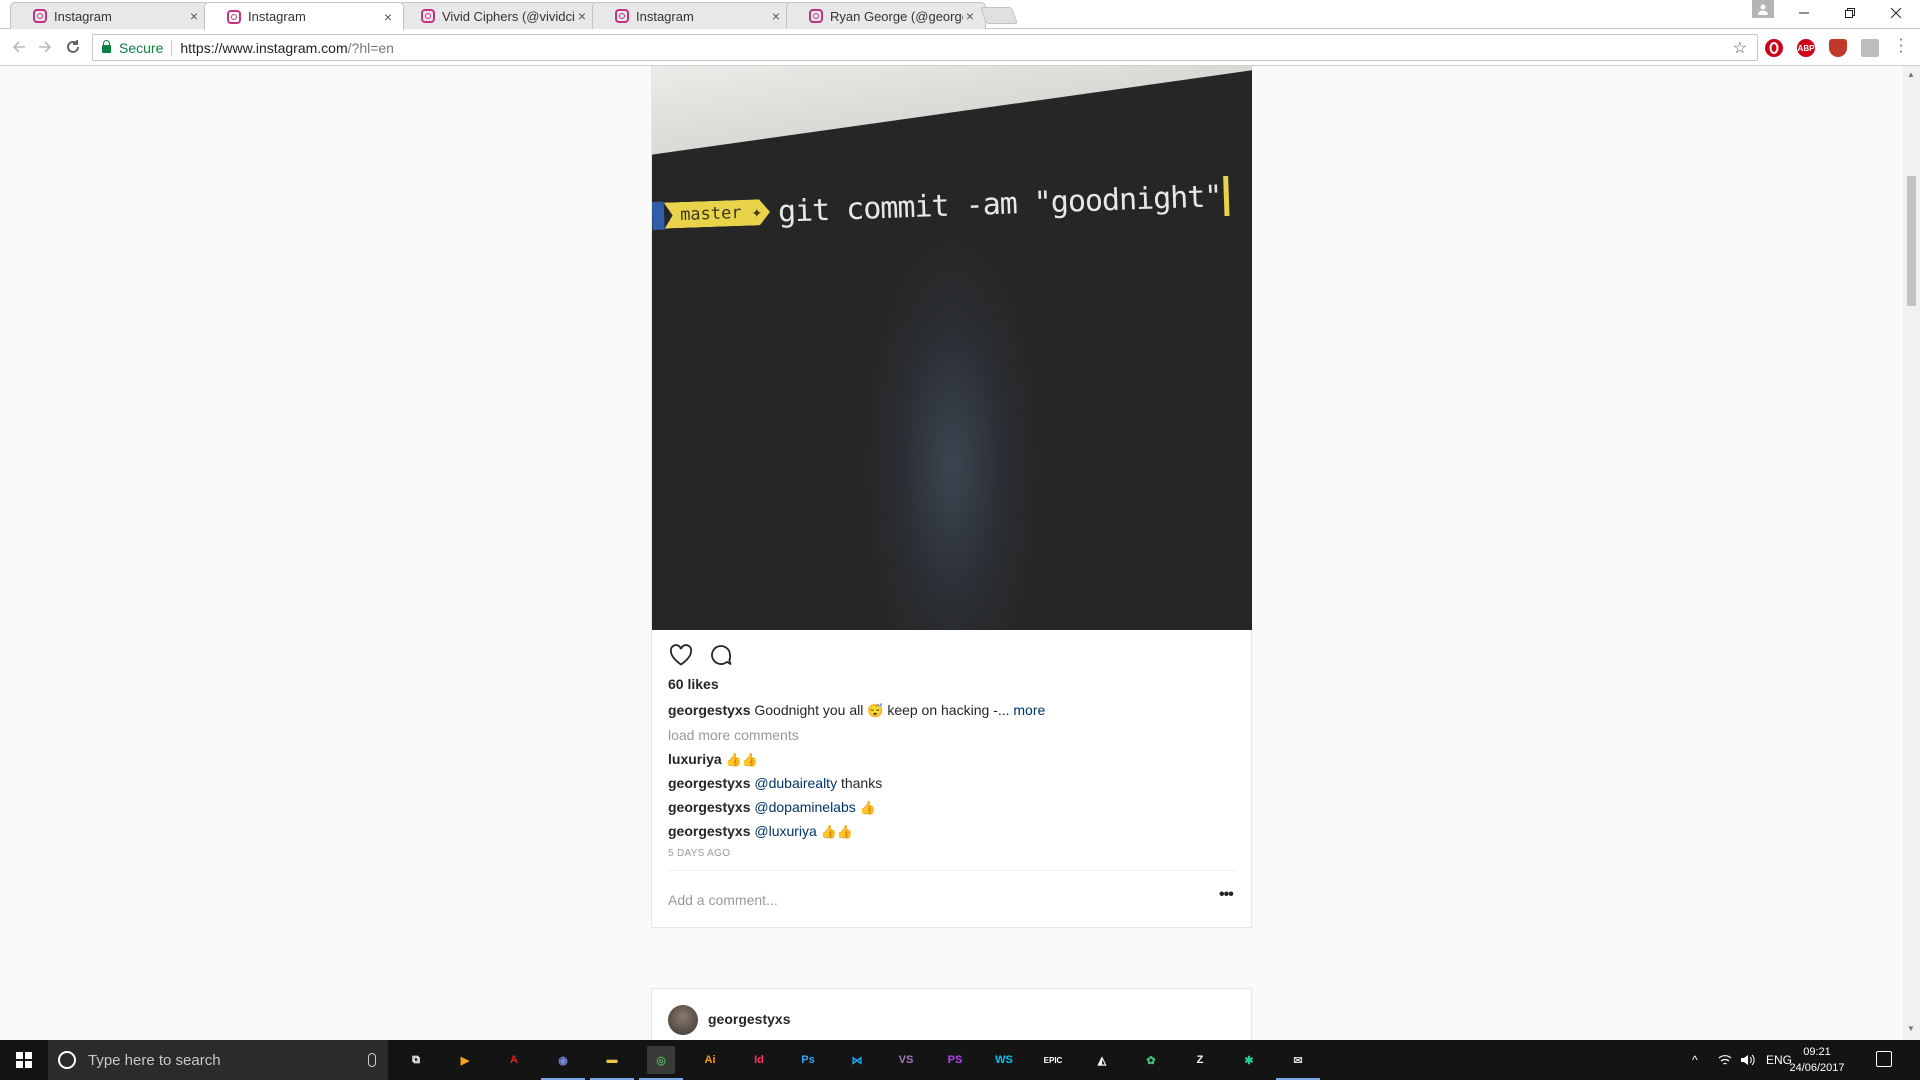 This screenshot has width=1920, height=1080. I want to click on visual-studio-icon: VS, so click(906, 1060).